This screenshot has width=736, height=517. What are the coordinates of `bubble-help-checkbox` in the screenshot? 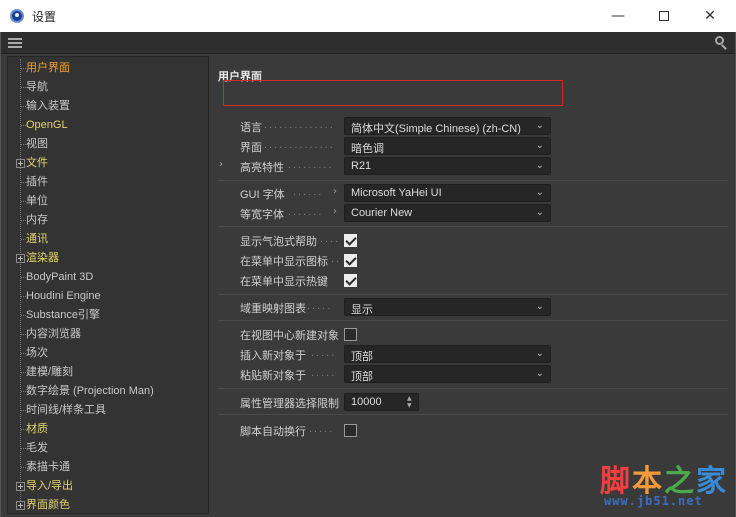 It's located at (350, 240).